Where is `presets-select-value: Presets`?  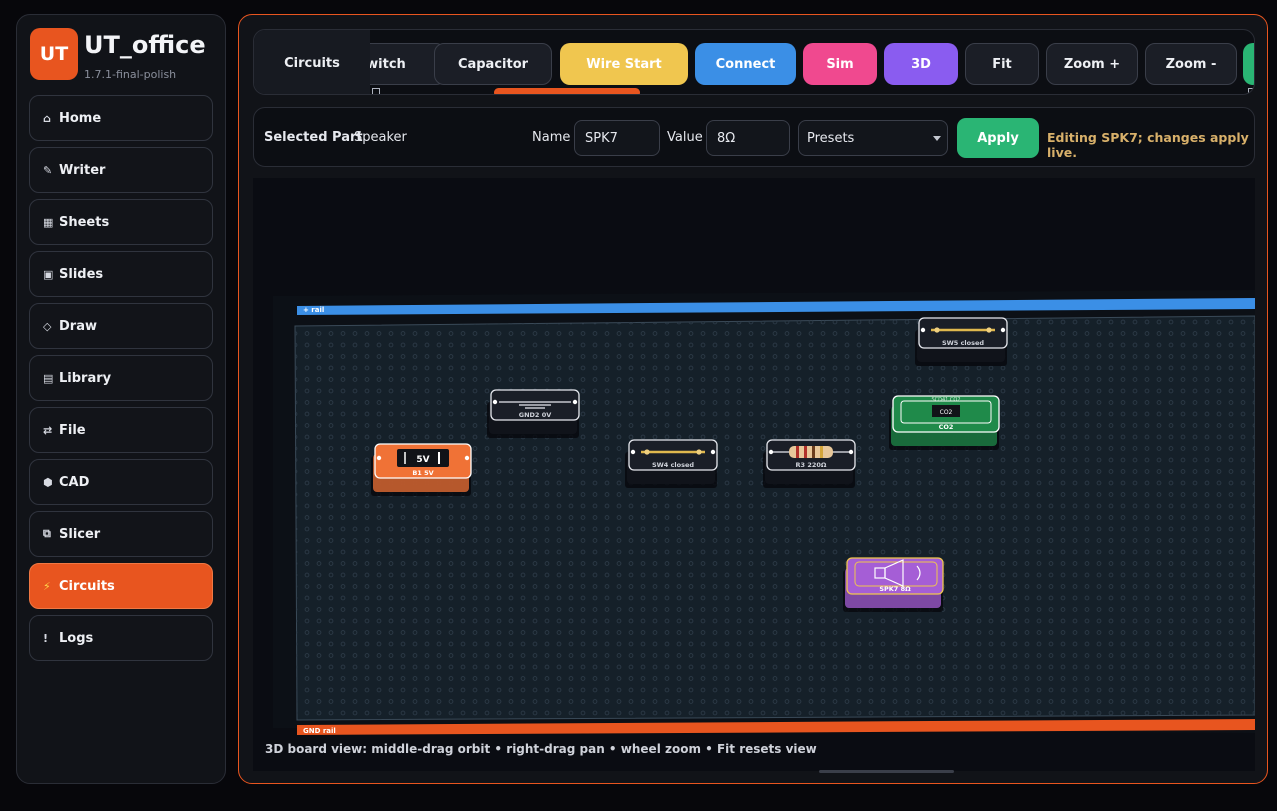
presets-select-value: Presets is located at coordinates (831, 138).